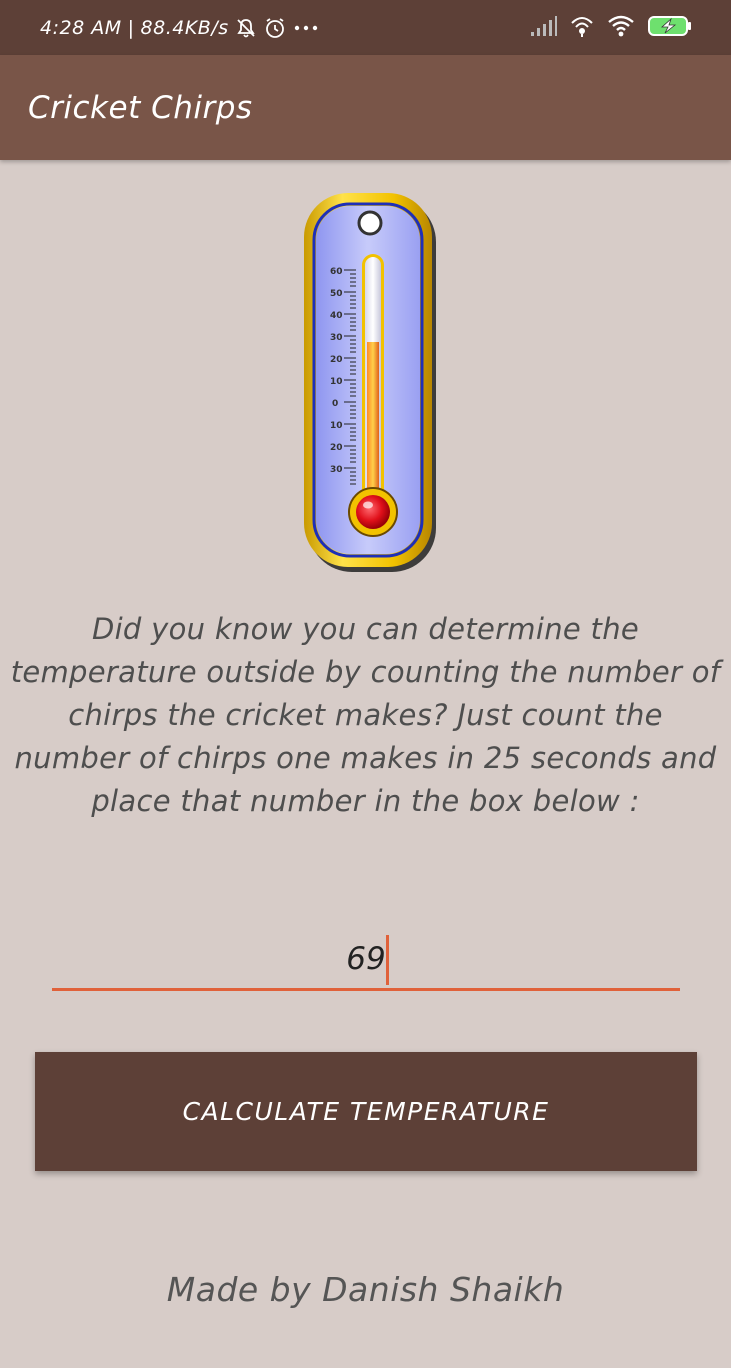 This screenshot has width=731, height=1368. Describe the element at coordinates (582, 28) in the screenshot. I see `hotspot-icon` at that location.